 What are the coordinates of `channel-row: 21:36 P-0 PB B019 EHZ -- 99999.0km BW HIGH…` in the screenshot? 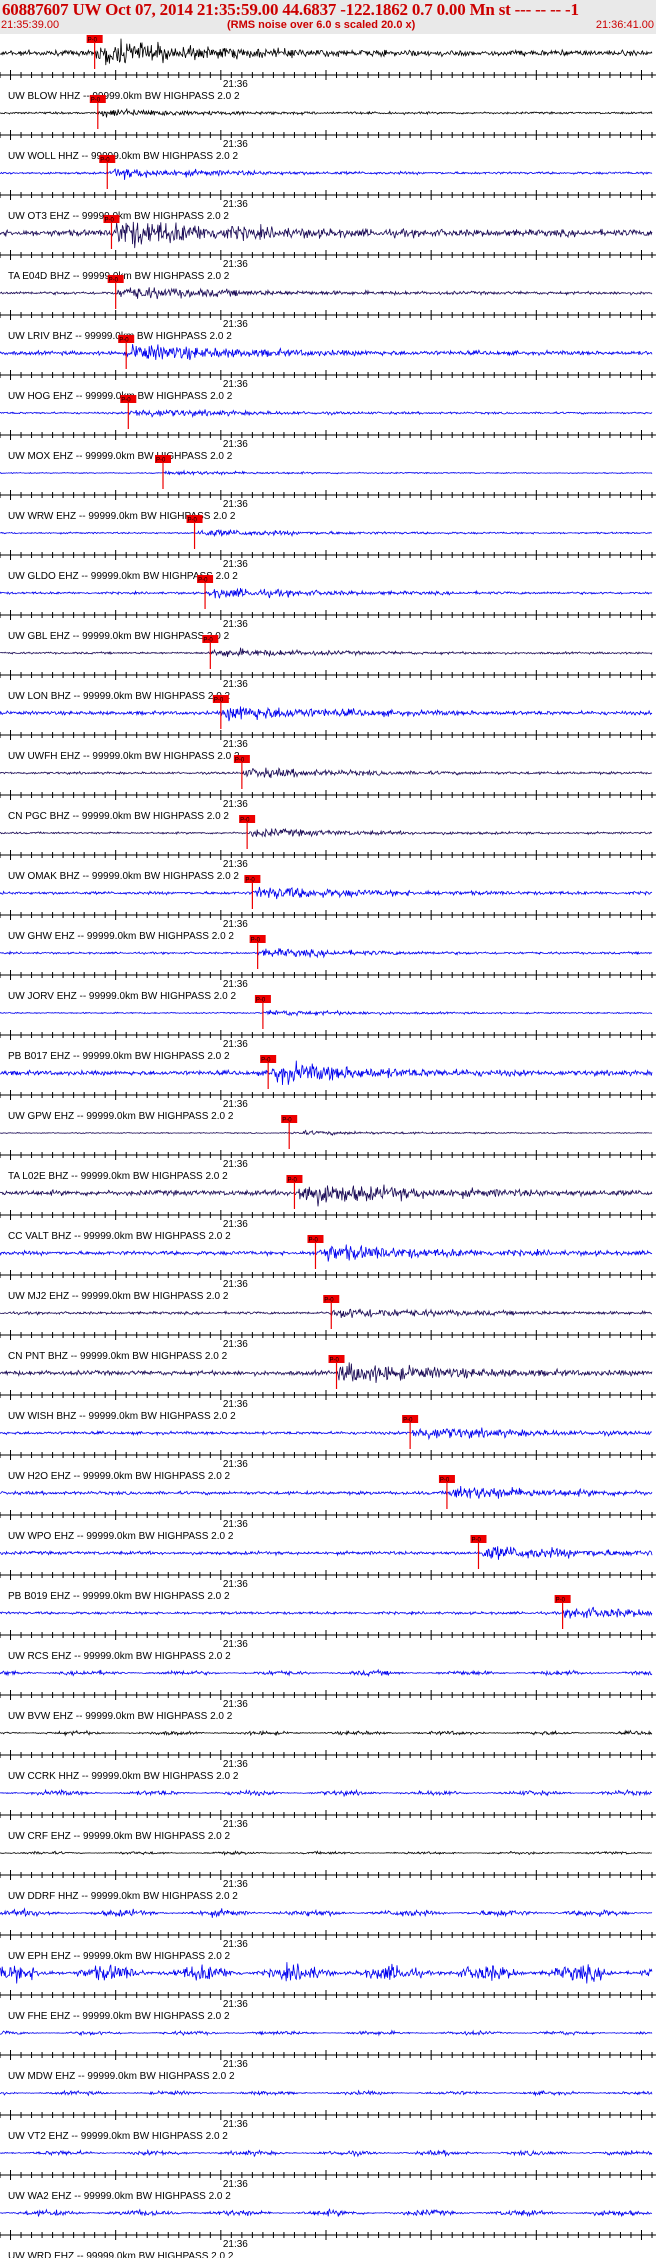 It's located at (328, 1568).